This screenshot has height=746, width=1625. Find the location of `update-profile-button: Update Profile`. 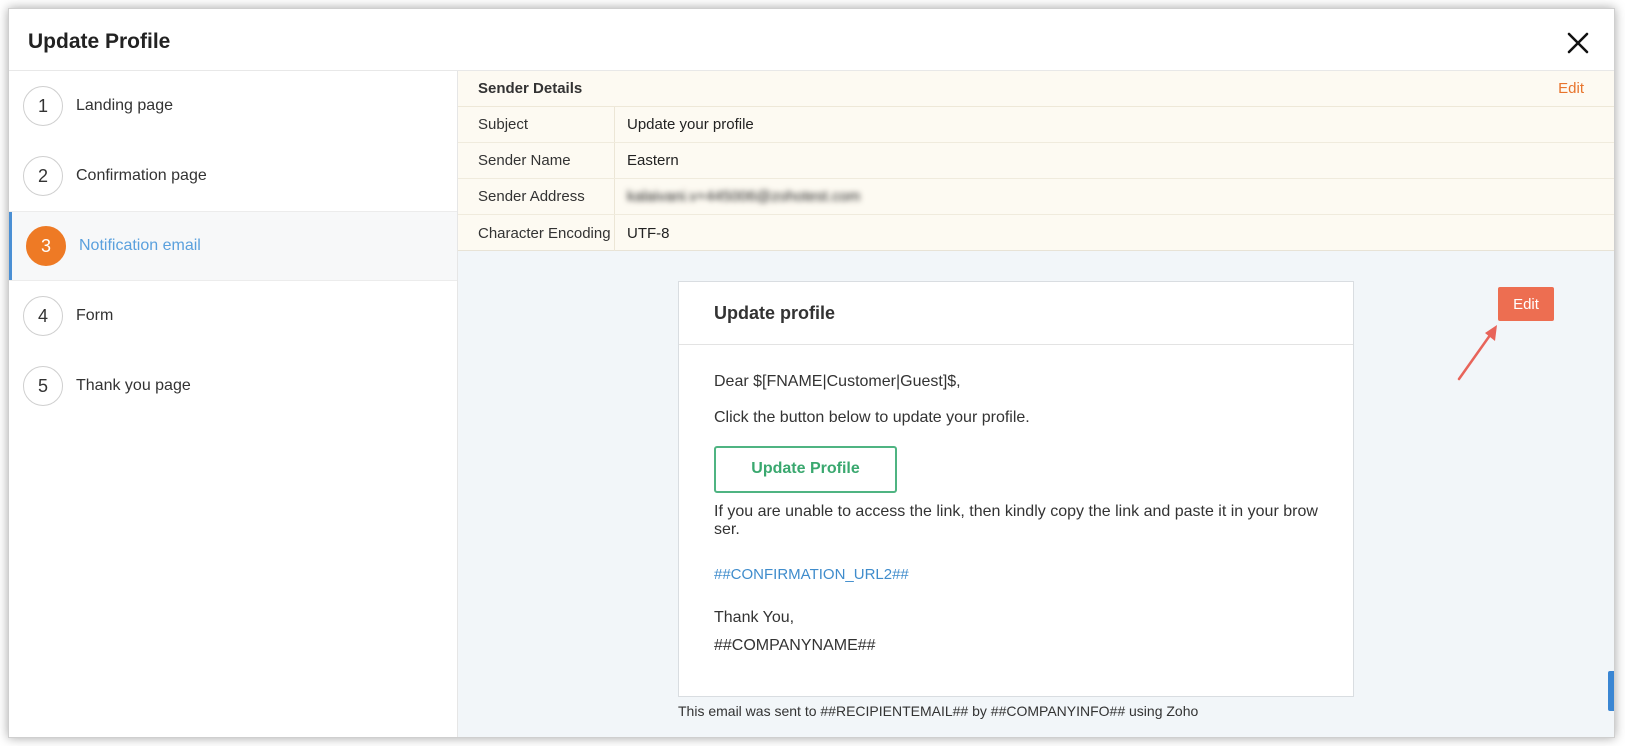

update-profile-button: Update Profile is located at coordinates (805, 469).